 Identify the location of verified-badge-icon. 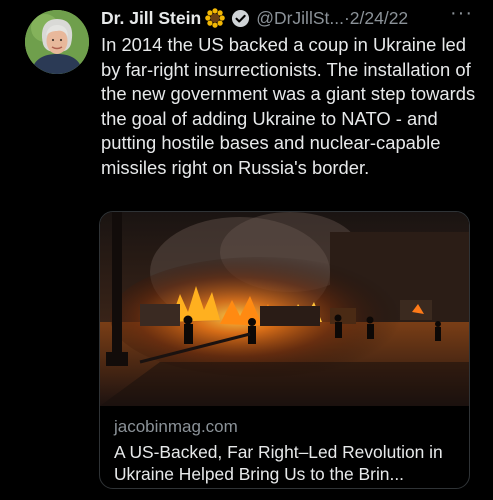
(240, 18).